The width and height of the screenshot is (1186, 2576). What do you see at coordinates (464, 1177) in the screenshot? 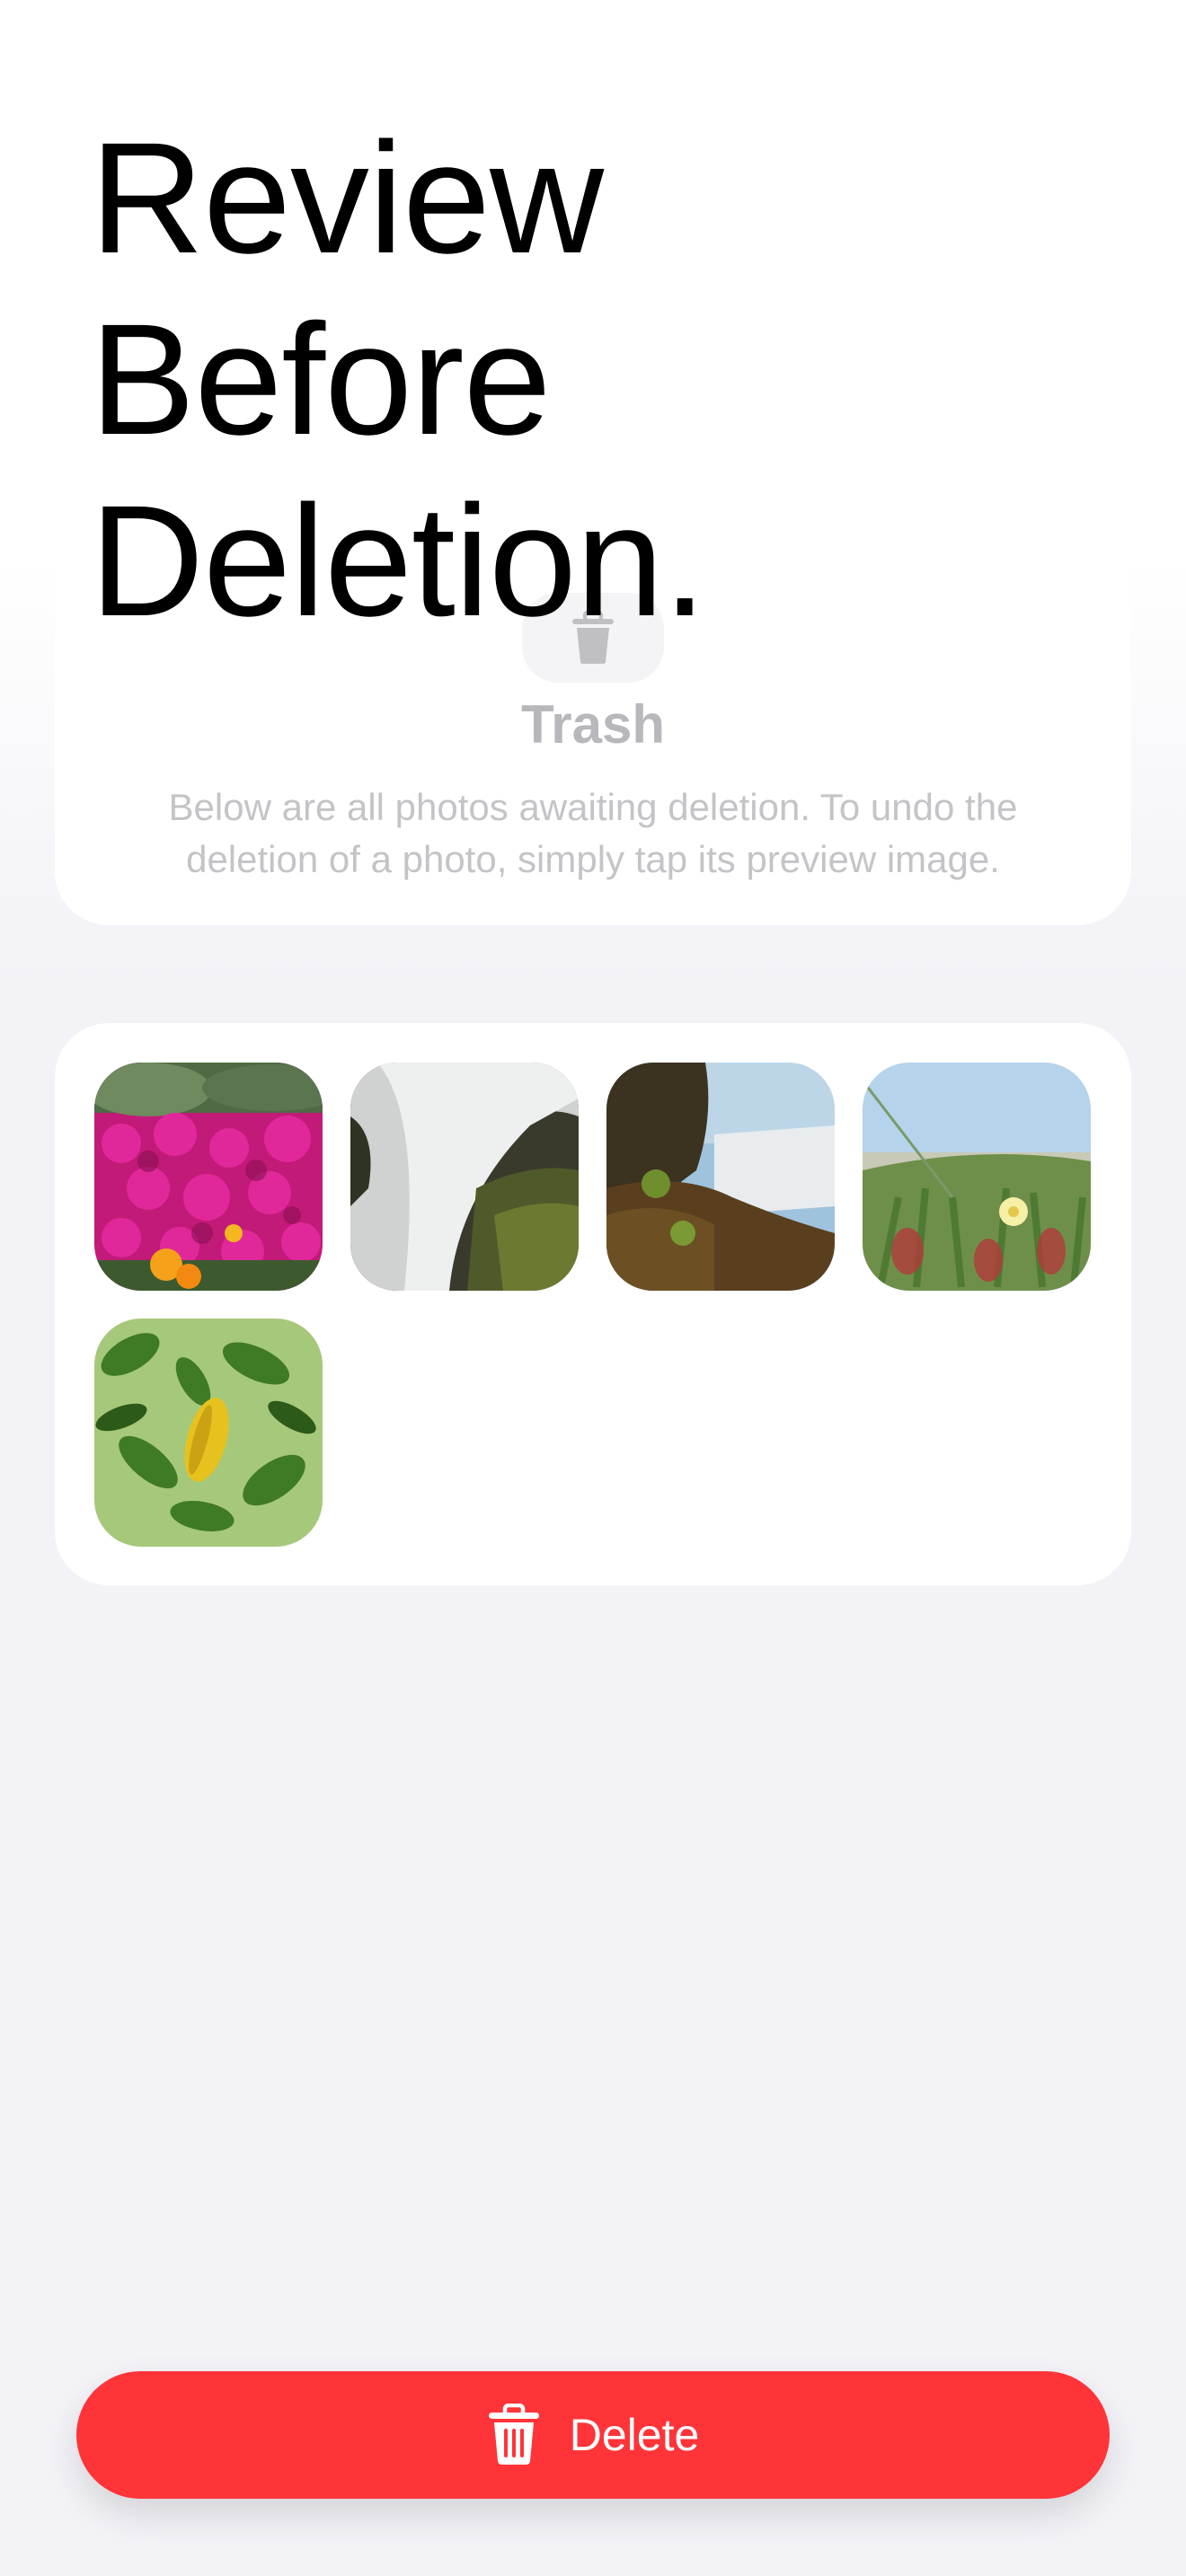
I see `photo-thumbnail-waterfall` at bounding box center [464, 1177].